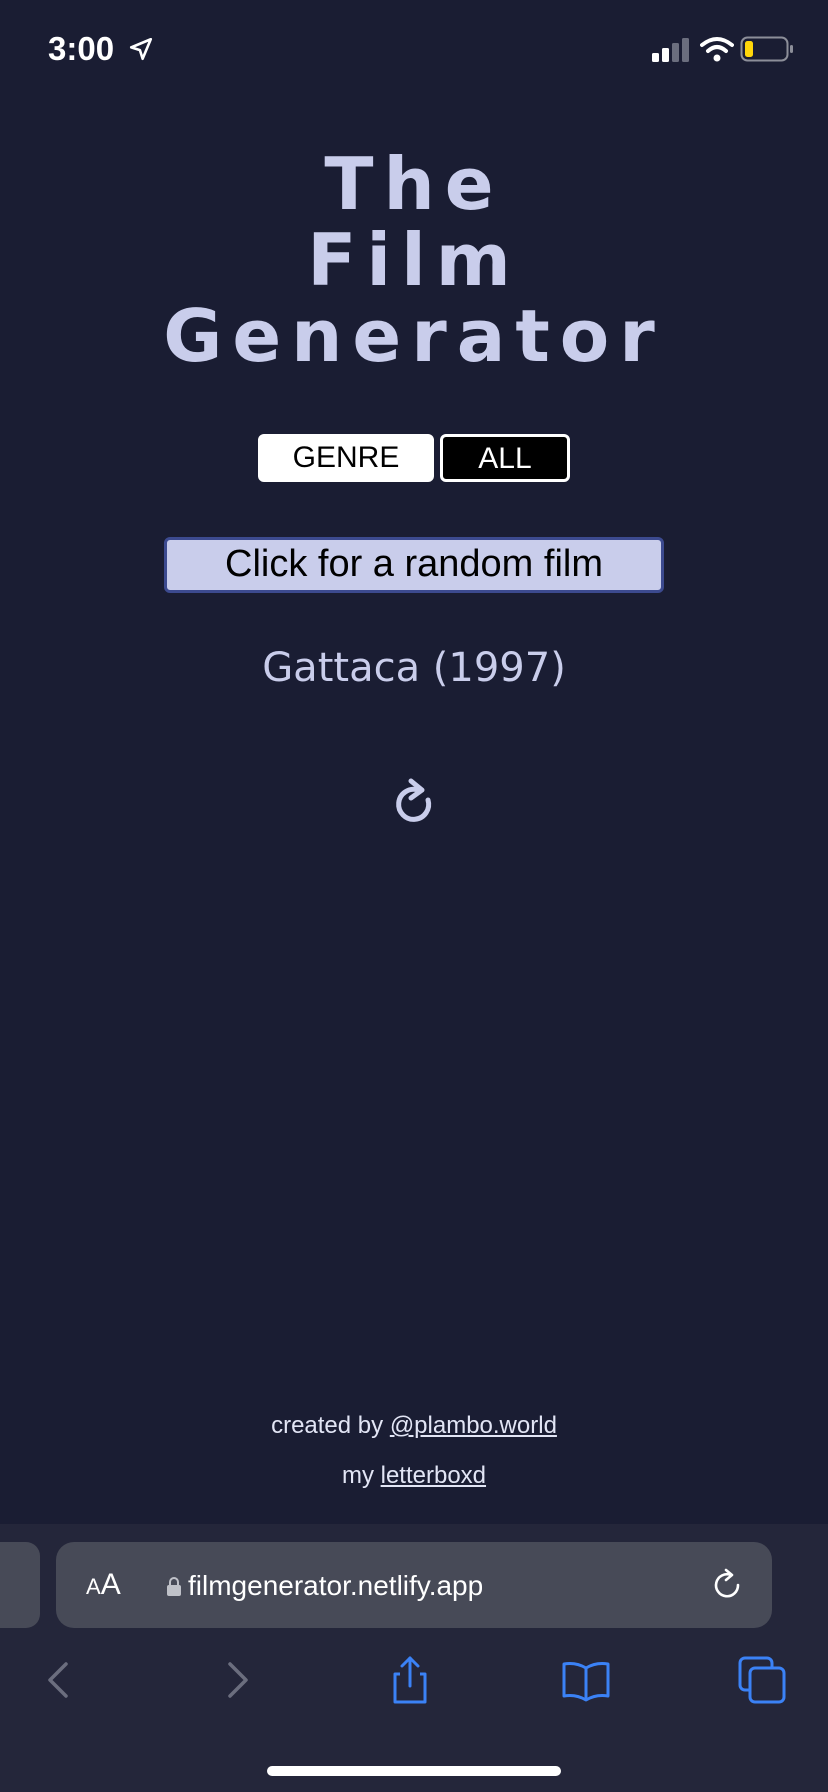 The image size is (828, 1792). Describe the element at coordinates (110, 1584) in the screenshot. I see `aa-large: A` at that location.